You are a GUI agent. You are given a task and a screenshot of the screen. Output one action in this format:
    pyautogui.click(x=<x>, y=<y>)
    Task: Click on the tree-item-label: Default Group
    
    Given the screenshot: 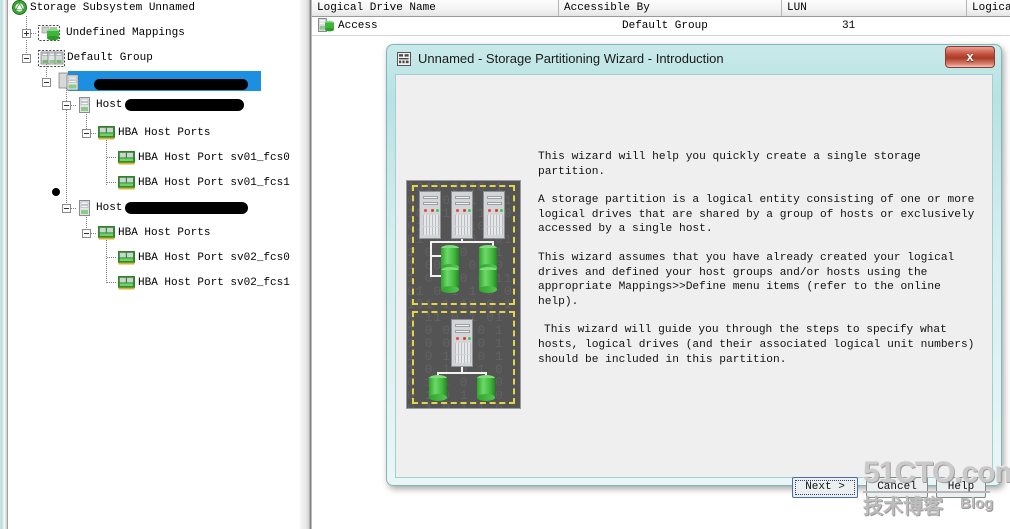 What is the action you would take?
    pyautogui.click(x=110, y=58)
    